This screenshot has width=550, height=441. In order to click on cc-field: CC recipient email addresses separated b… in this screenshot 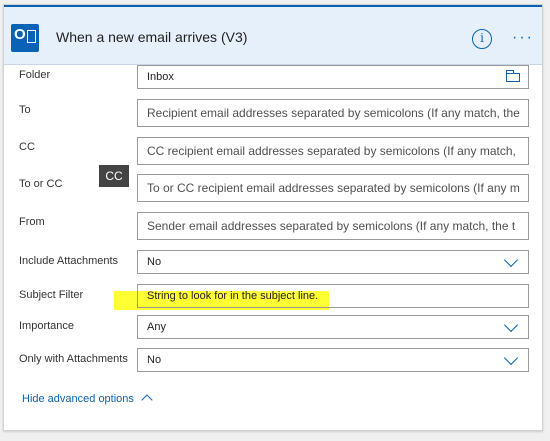, I will do `click(333, 151)`.